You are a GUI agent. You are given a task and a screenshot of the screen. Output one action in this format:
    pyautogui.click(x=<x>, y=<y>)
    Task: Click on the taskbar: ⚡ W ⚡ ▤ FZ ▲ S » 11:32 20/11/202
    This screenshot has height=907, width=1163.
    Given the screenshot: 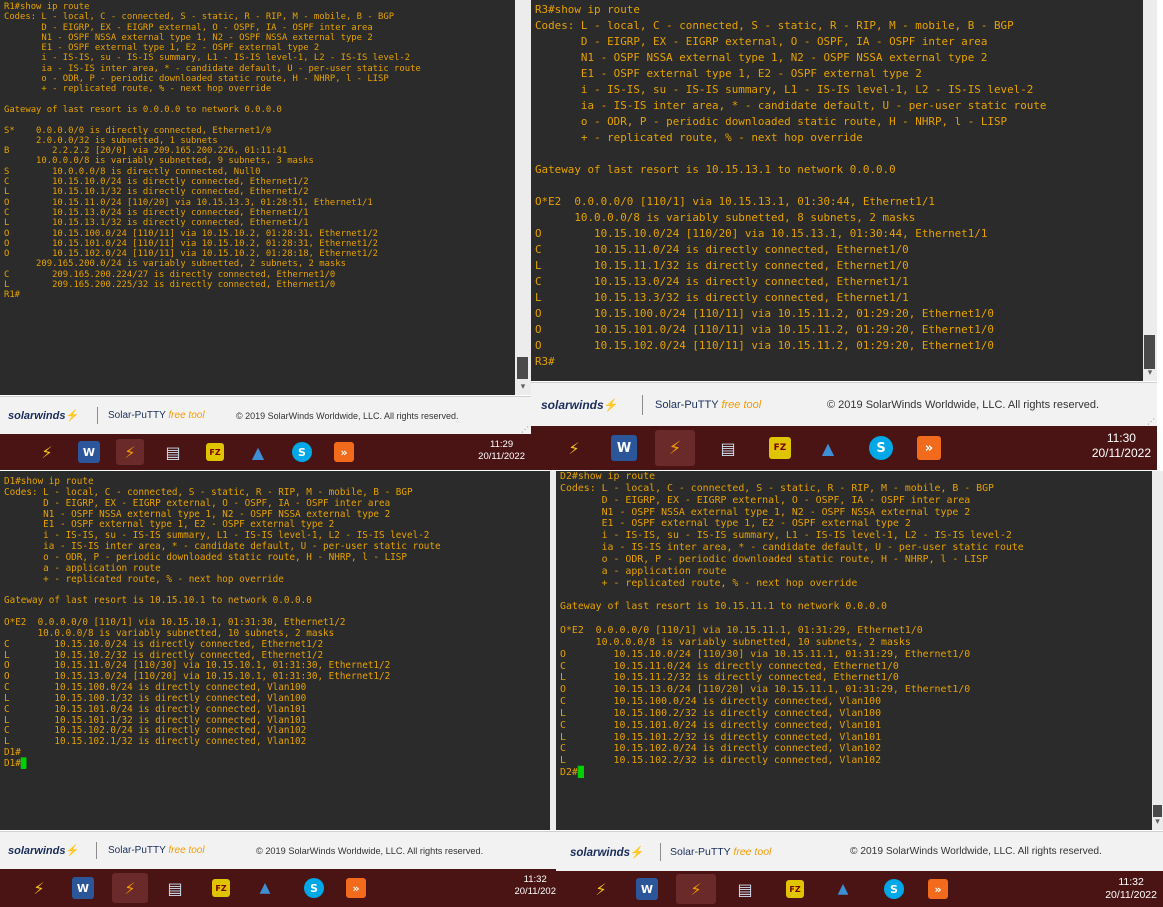 What is the action you would take?
    pyautogui.click(x=278, y=888)
    